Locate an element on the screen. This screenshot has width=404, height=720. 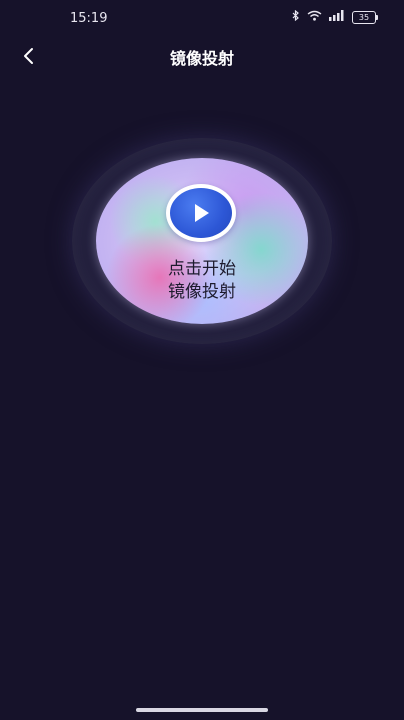
home-indicator is located at coordinates (202, 710).